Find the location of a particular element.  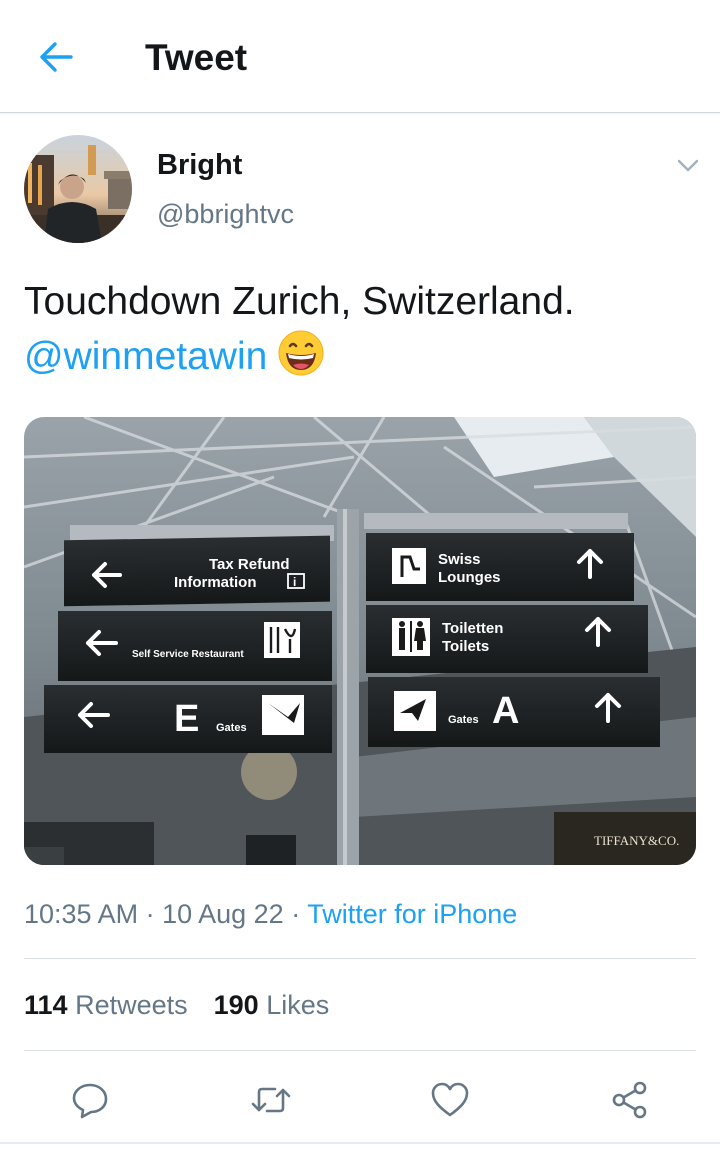

sign-swiss-label: Swiss is located at coordinates (459, 559).